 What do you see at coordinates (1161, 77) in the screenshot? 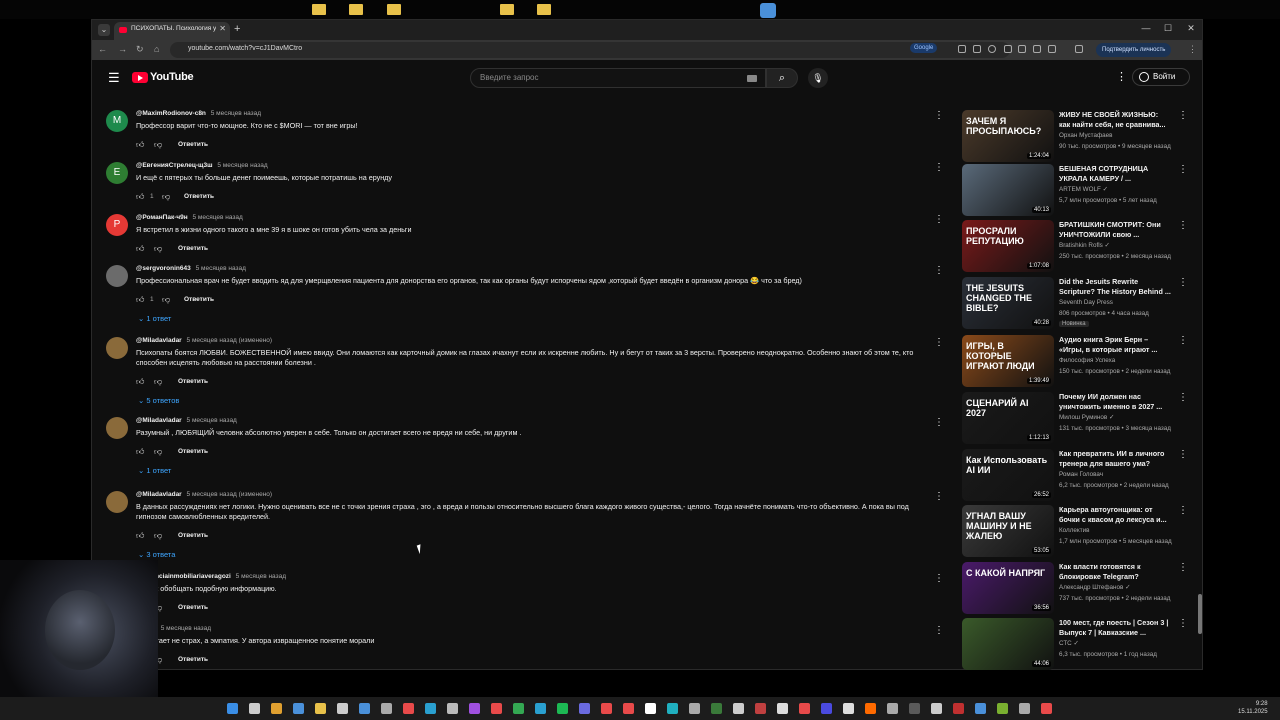
I see `signin-button: Войти` at bounding box center [1161, 77].